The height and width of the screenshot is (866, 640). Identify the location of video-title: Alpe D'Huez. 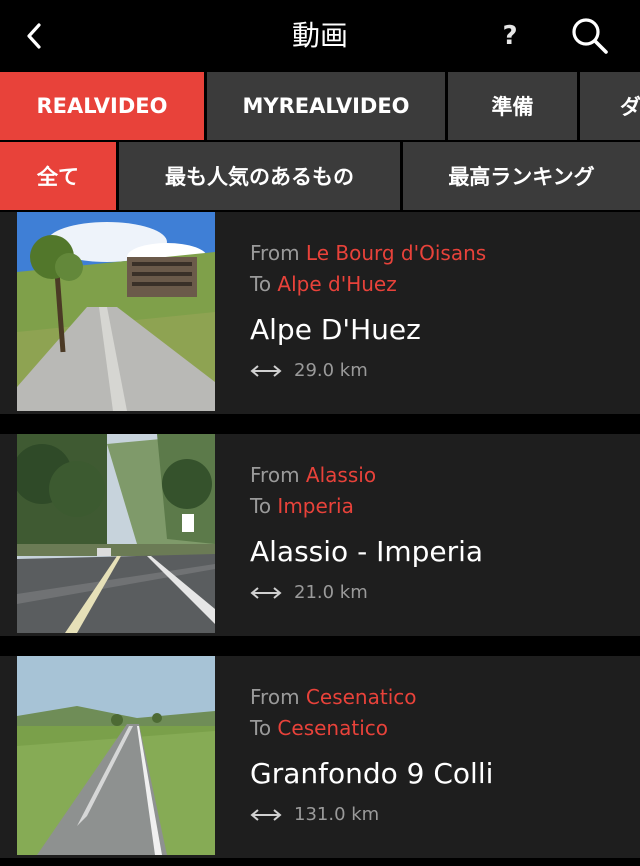
(335, 329).